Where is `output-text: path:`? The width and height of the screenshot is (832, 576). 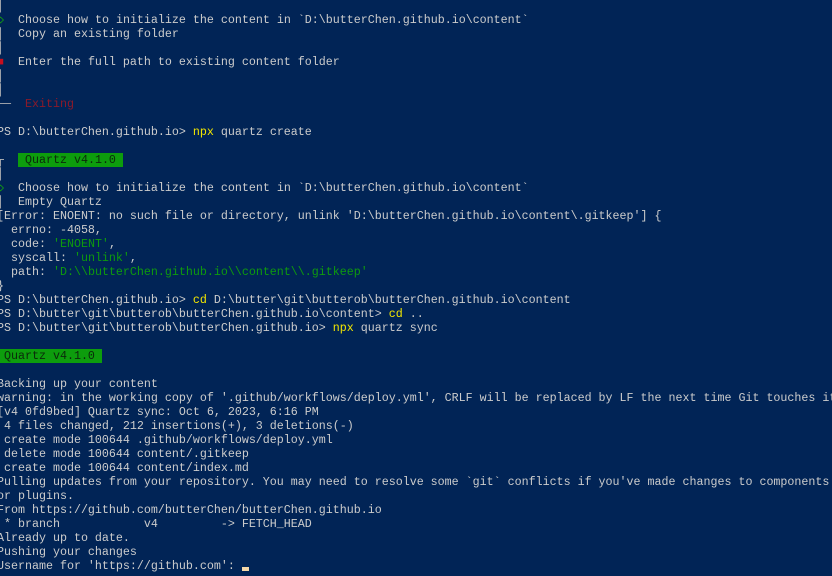 output-text: path: is located at coordinates (26, 272).